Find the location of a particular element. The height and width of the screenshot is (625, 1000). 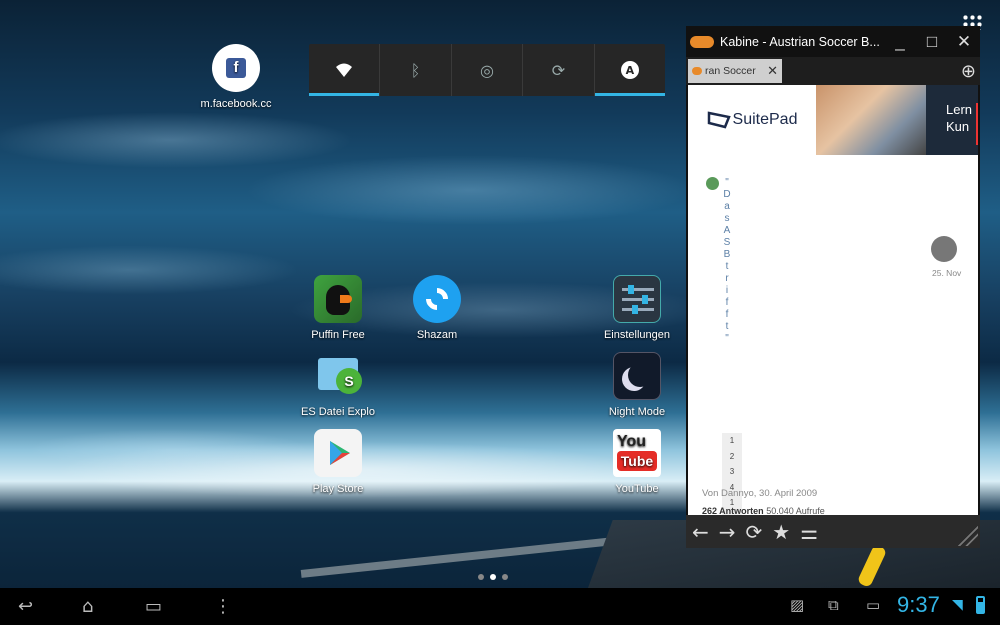

app-shazam: Shazam is located at coordinates (437, 308).